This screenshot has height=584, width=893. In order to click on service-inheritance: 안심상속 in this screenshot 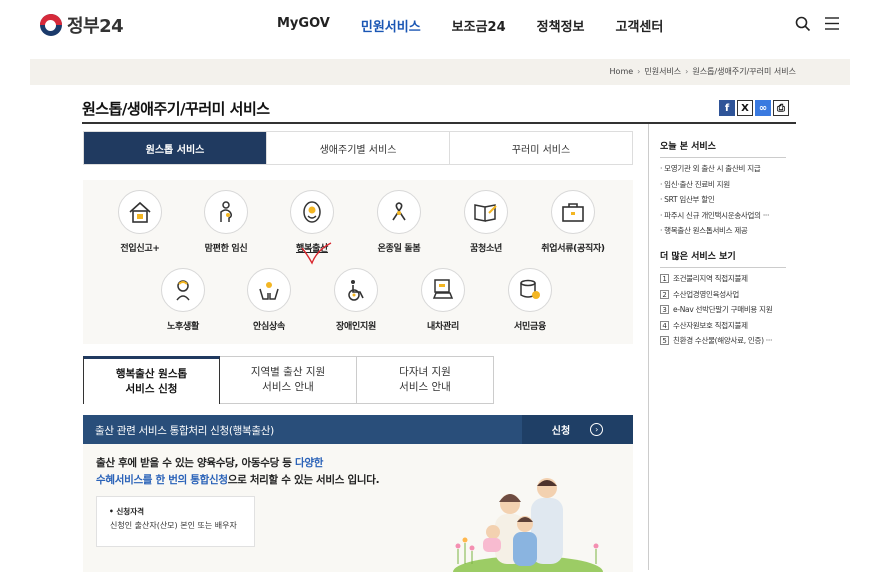, I will do `click(269, 300)`.